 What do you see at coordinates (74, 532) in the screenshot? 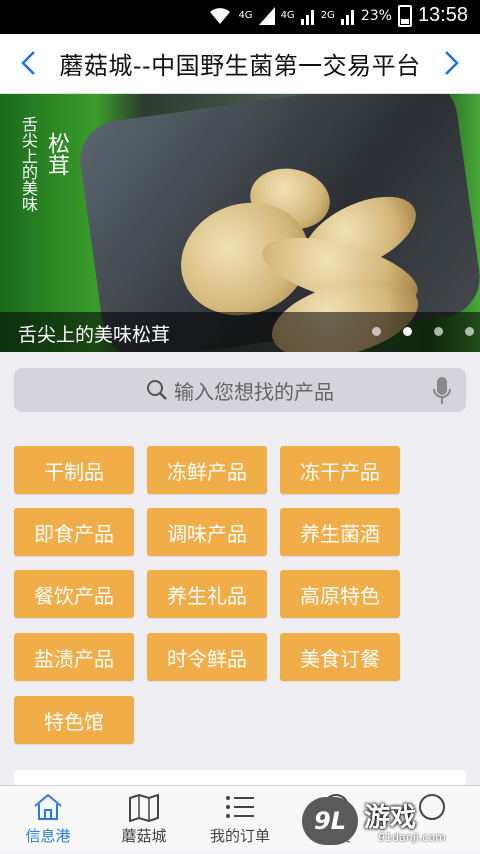
I see `category-button: 即食产品` at bounding box center [74, 532].